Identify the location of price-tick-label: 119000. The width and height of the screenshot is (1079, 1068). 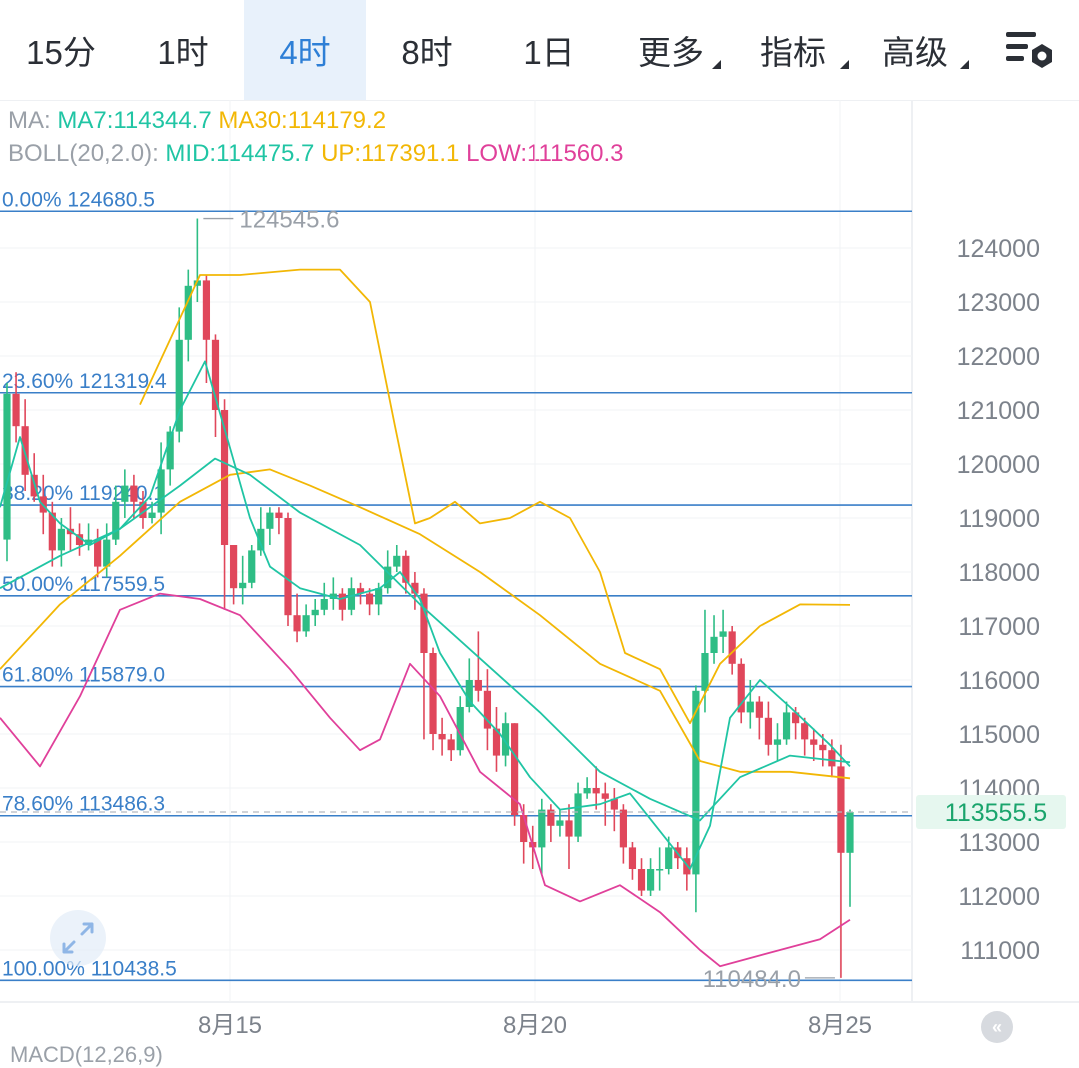
(999, 519).